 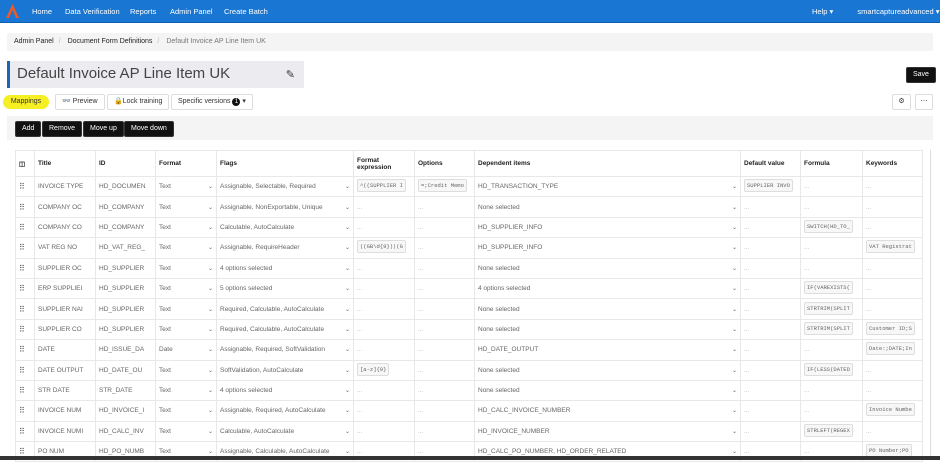 I want to click on columns-toggle: ◫, so click(x=25, y=163).